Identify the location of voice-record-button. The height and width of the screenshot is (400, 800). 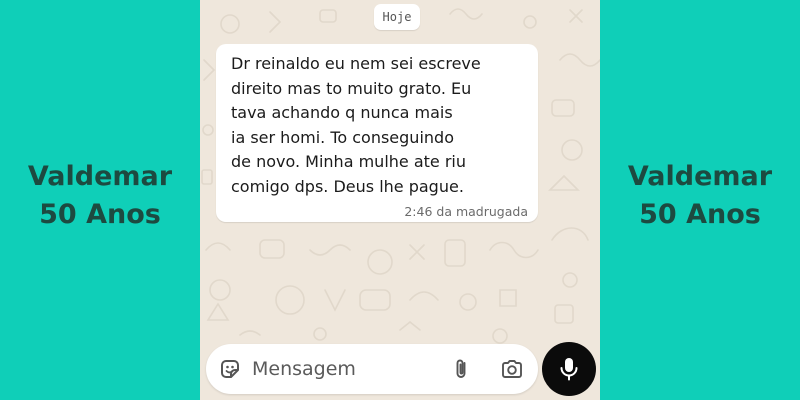
(569, 369).